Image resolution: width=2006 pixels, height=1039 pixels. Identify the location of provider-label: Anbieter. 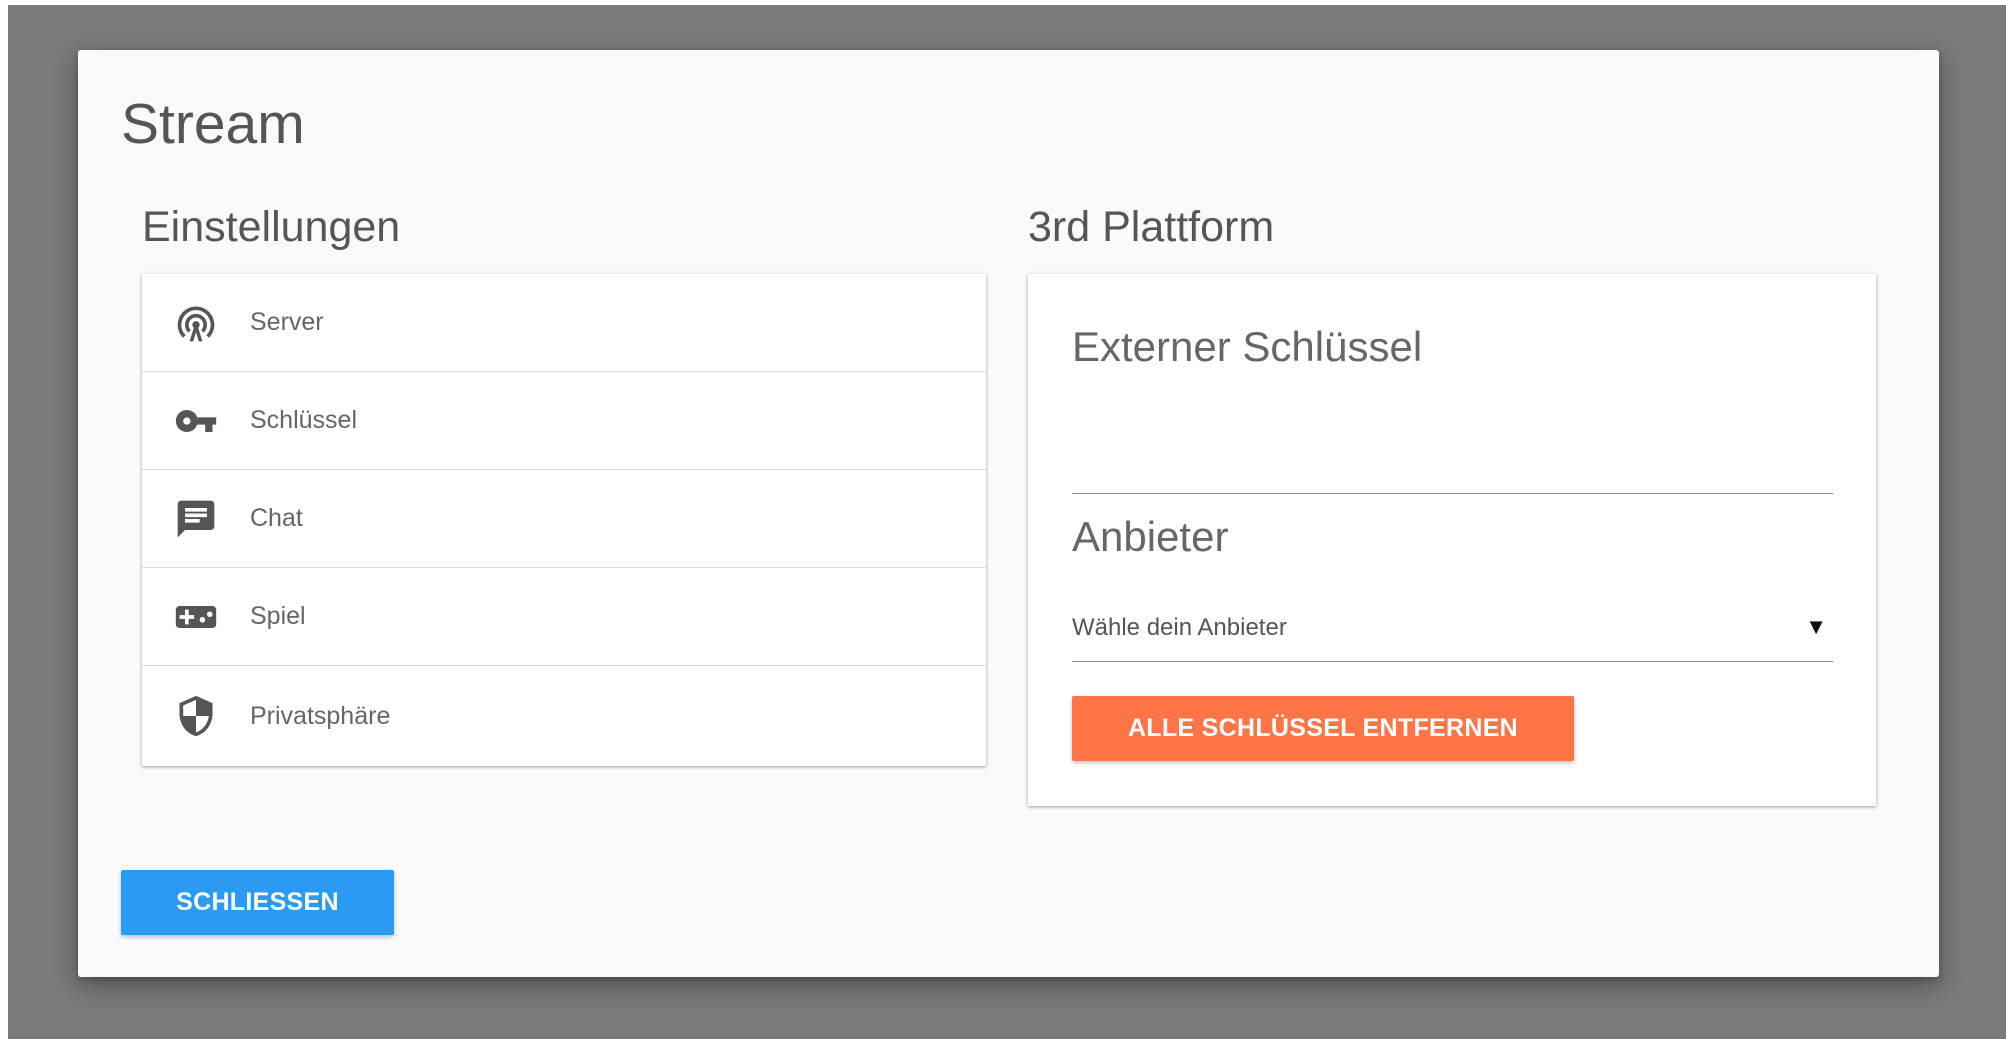
(1150, 536).